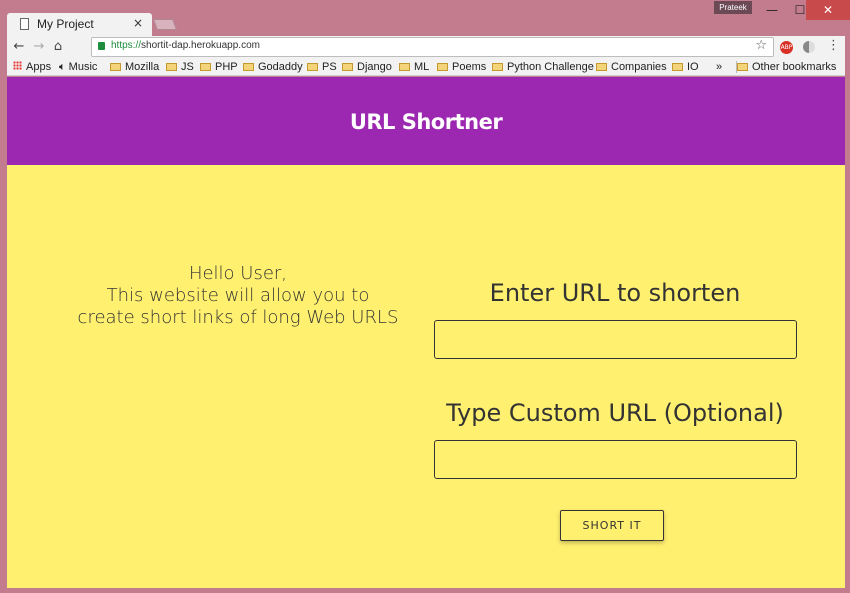 This screenshot has height=593, width=850. I want to click on adblock-extension-icon: ABP, so click(786, 47).